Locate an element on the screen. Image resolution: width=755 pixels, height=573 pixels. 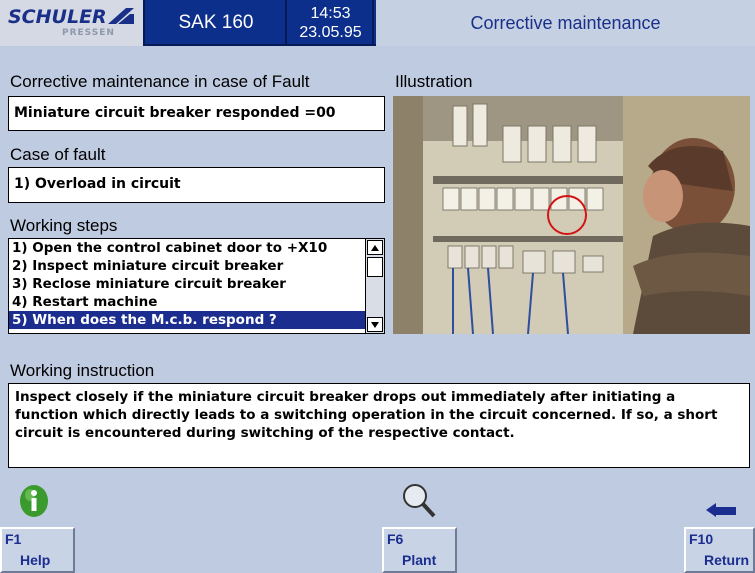
steps-heading: Working steps is located at coordinates (64, 225).